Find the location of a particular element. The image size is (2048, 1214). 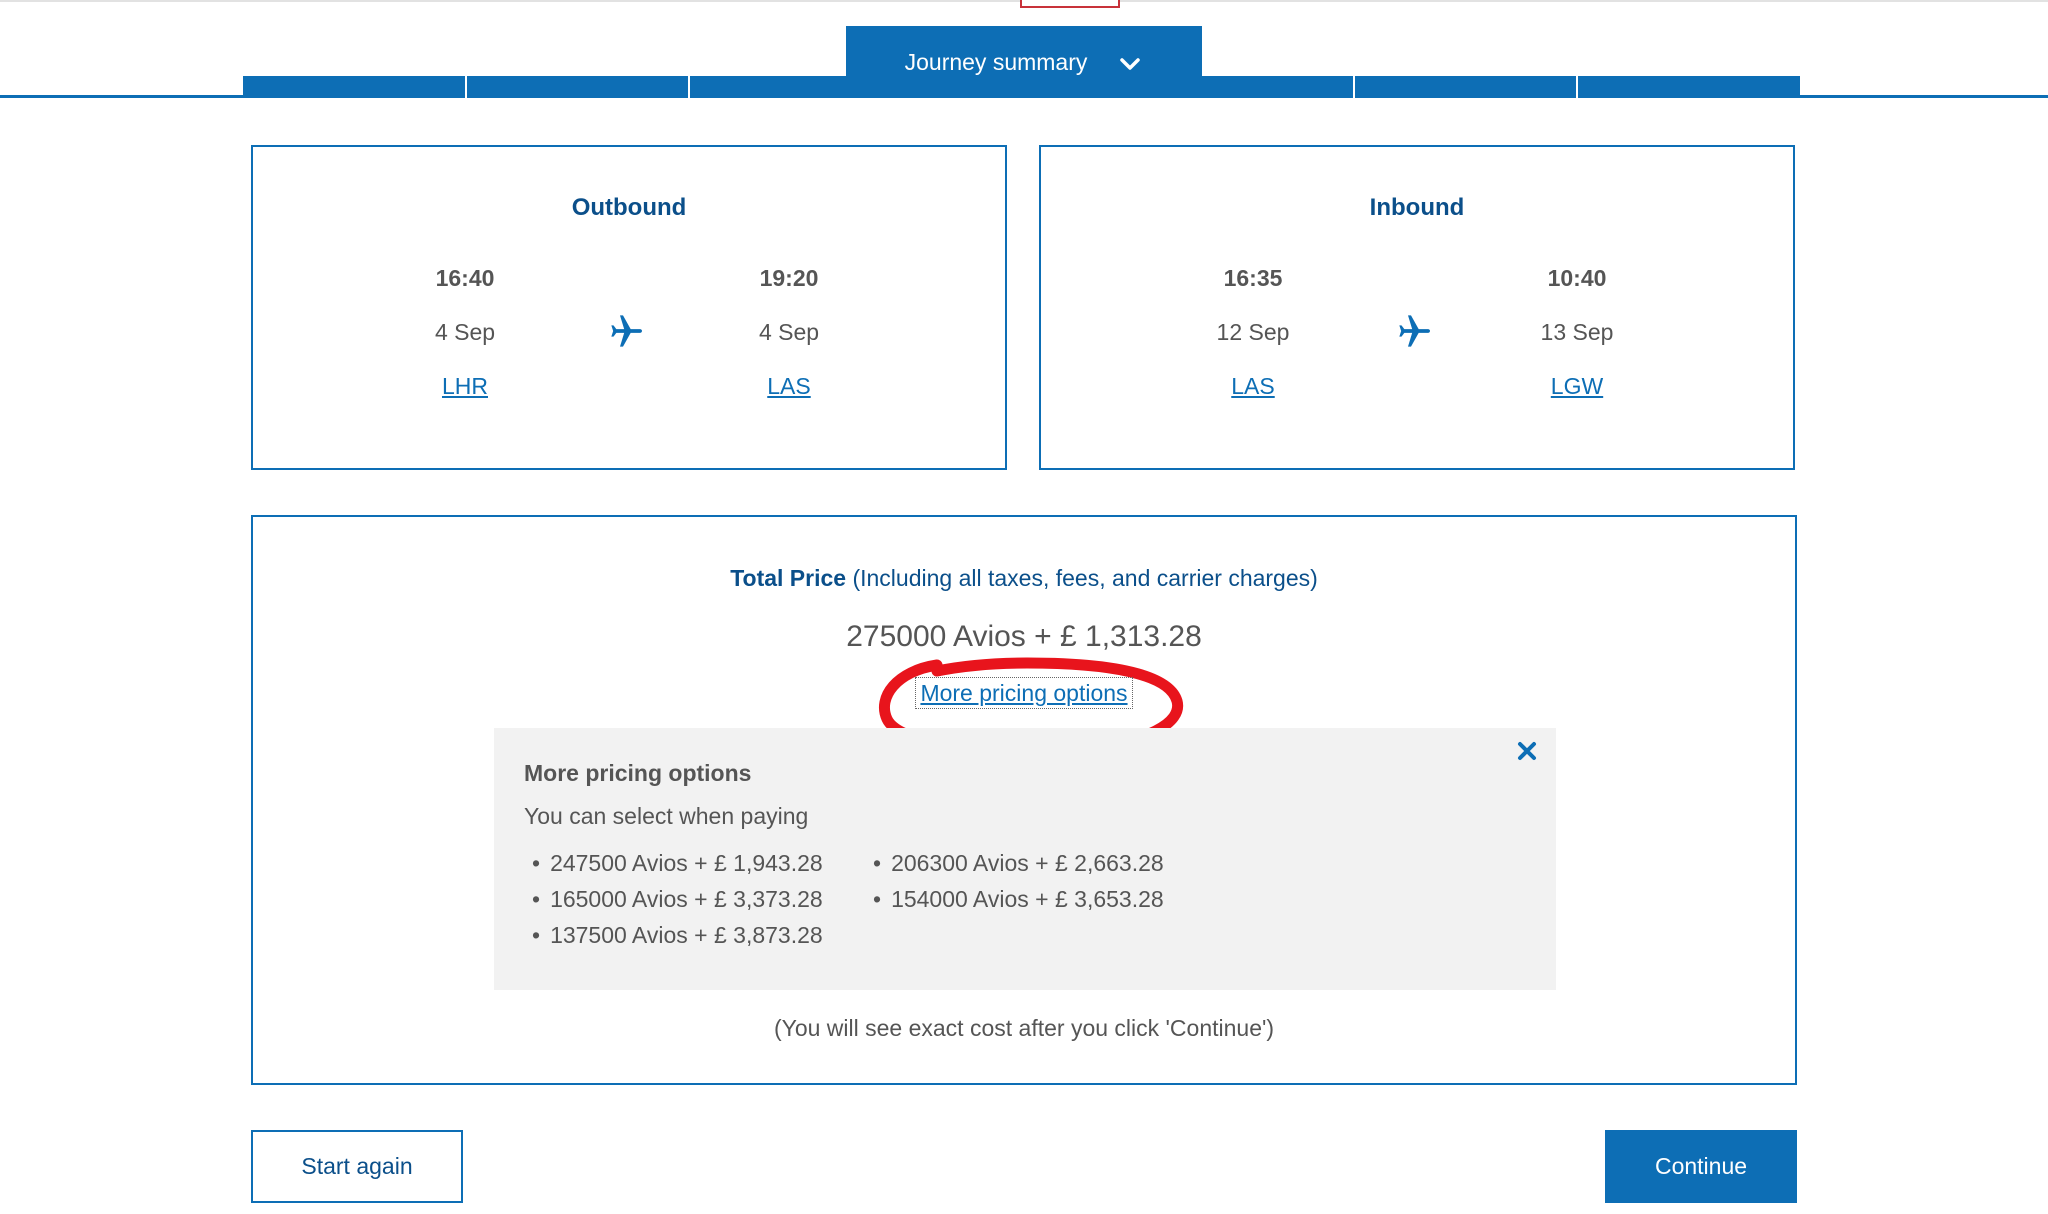

close-icon is located at coordinates (1527, 751).